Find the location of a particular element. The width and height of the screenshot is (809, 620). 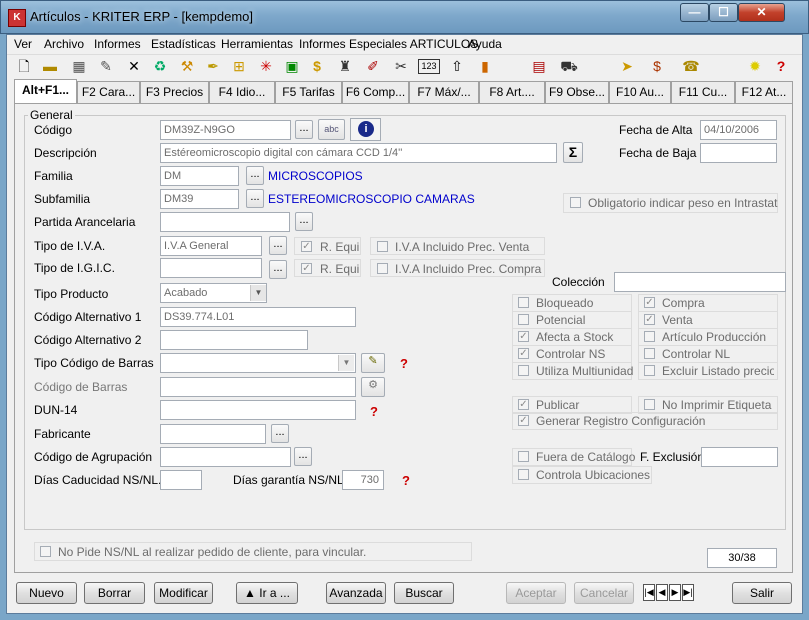

iva-incl-venta-checkbox is located at coordinates (382, 246).